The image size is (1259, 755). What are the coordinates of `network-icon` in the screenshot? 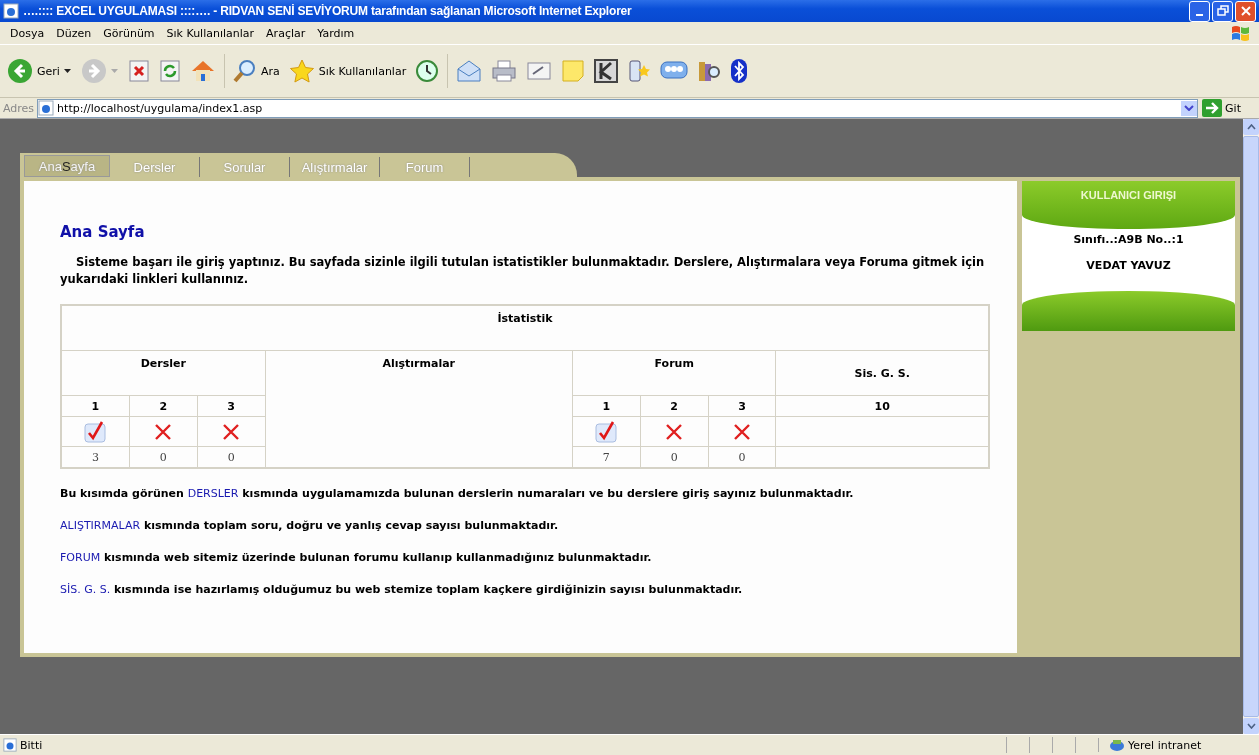 It's located at (1117, 745).